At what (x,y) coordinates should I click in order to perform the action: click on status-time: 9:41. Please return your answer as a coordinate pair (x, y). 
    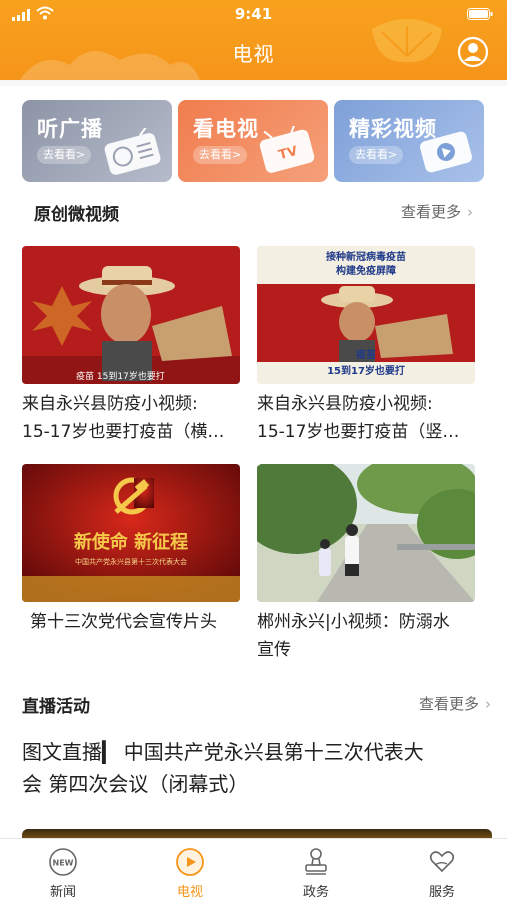
    Looking at the image, I should click on (253, 14).